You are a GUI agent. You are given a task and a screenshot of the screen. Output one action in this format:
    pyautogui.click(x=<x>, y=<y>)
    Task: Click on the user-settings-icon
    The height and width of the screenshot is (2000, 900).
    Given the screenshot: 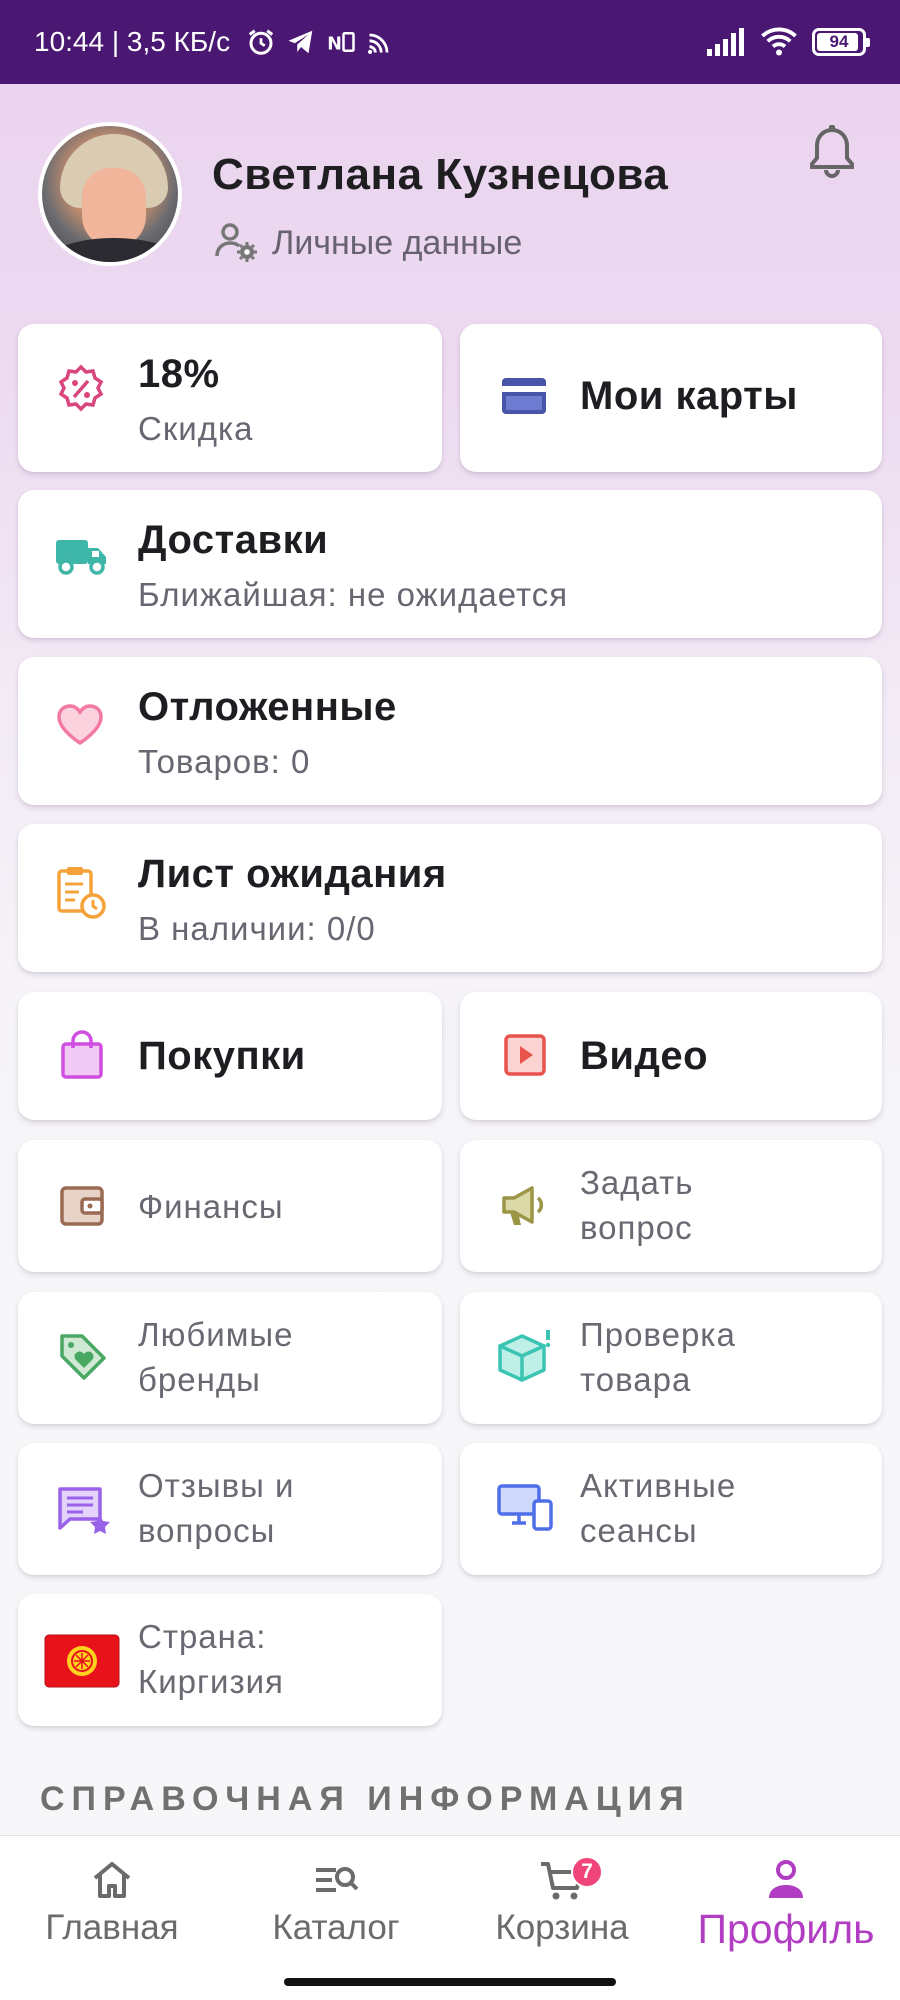 What is the action you would take?
    pyautogui.click(x=236, y=242)
    